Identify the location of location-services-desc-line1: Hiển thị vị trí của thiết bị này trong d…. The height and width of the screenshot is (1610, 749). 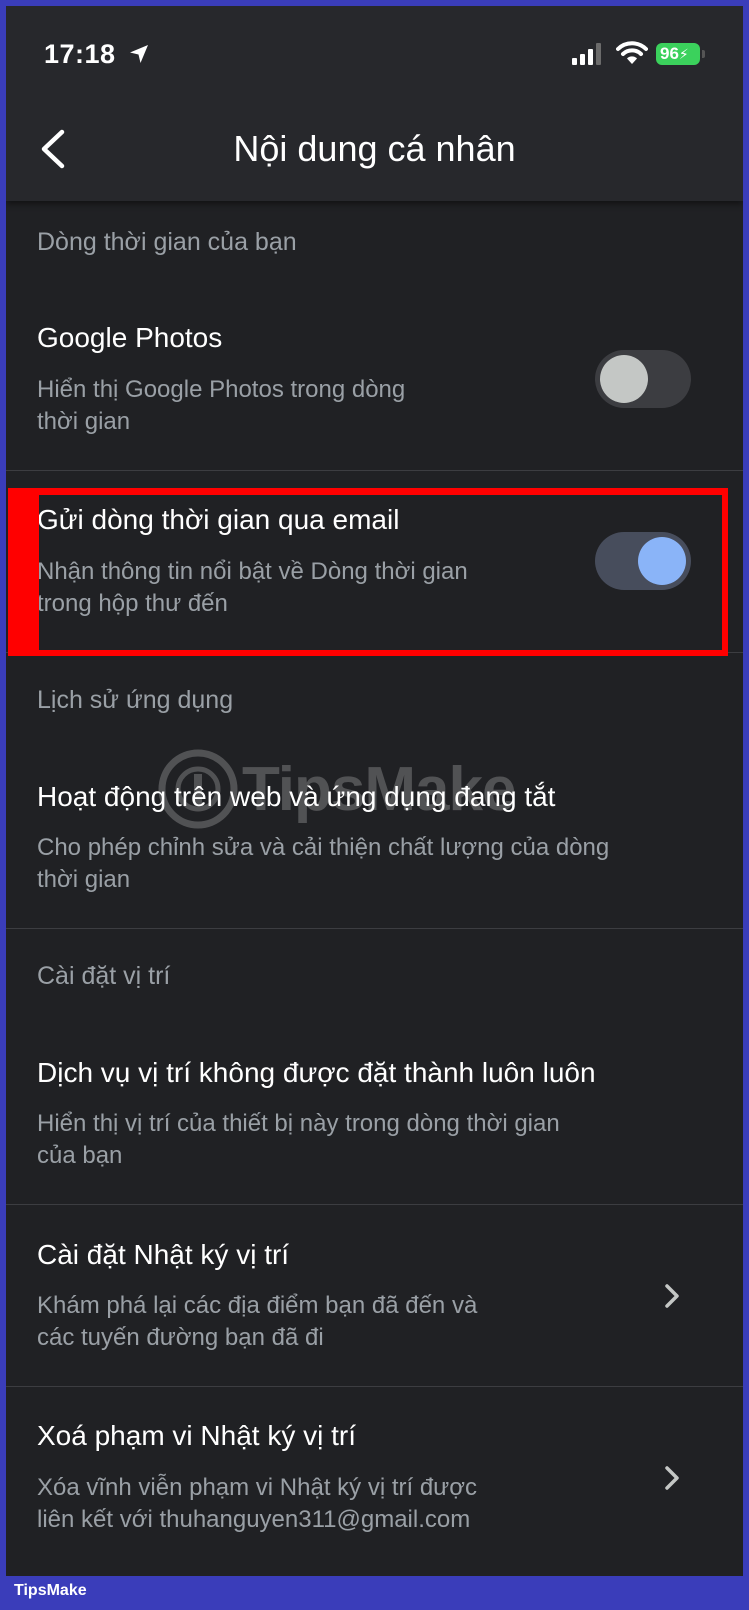
(298, 1123).